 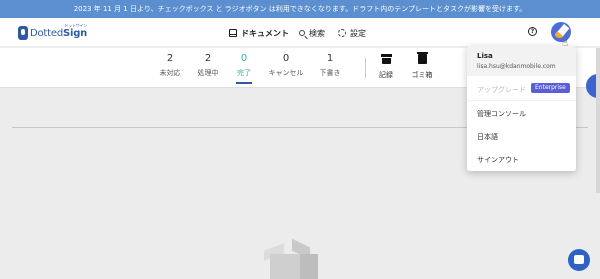 What do you see at coordinates (170, 73) in the screenshot?
I see `filter-label: 未対応` at bounding box center [170, 73].